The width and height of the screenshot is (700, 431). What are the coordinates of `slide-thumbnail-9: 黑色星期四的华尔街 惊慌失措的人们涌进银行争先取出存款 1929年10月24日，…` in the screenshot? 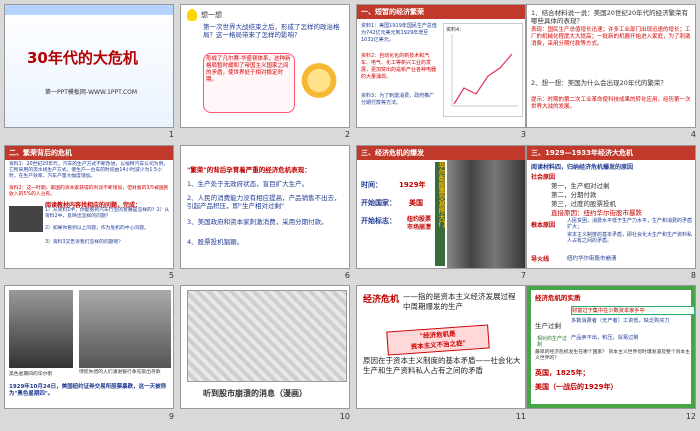 It's located at (89, 347).